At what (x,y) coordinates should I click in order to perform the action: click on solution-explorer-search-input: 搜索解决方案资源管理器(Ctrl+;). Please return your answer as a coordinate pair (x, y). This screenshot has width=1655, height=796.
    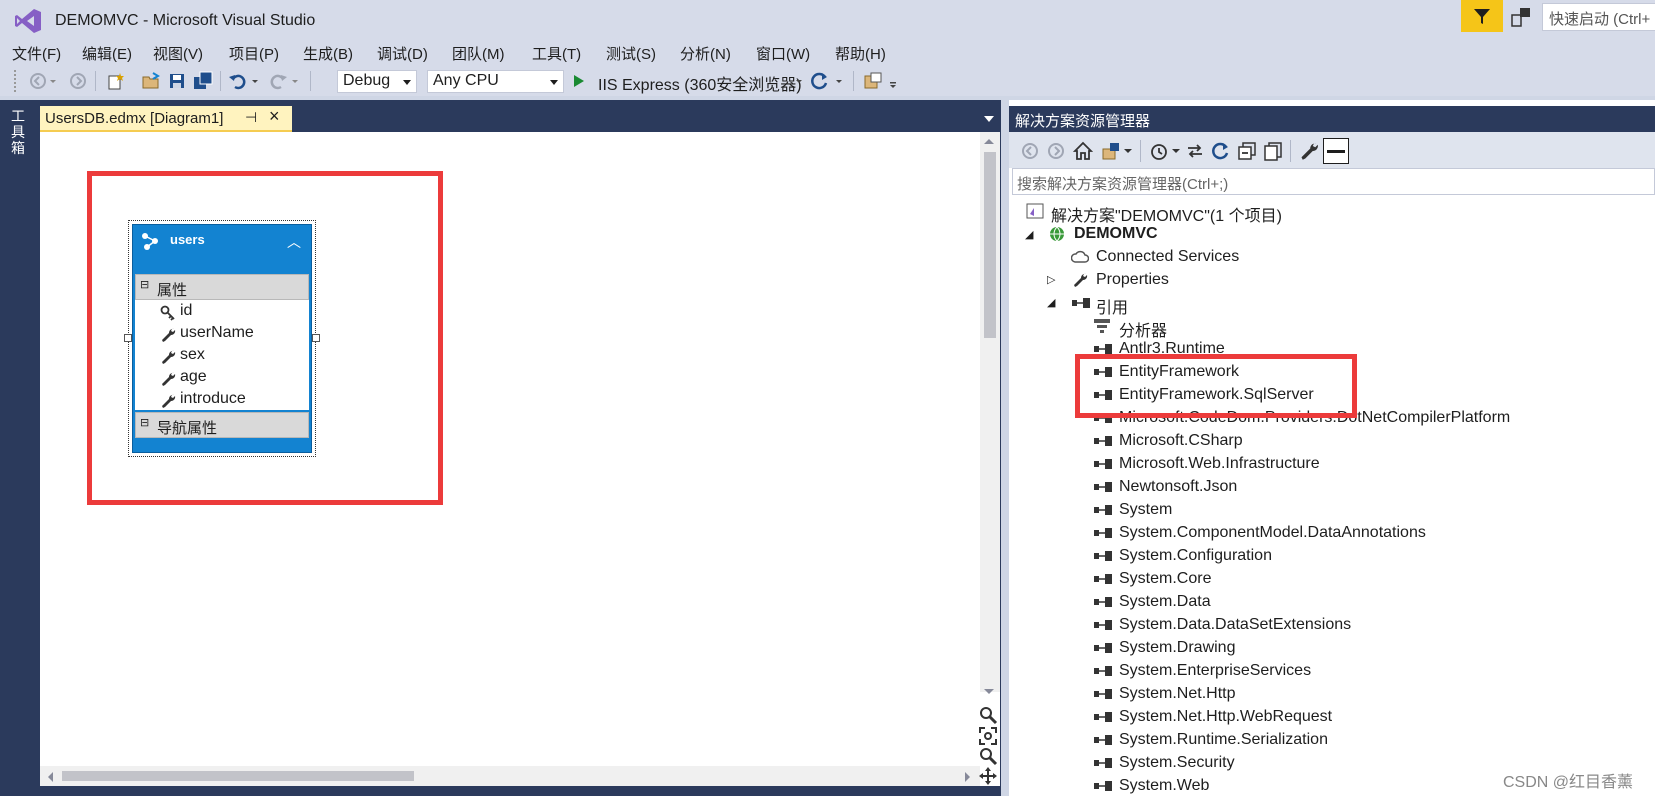
    Looking at the image, I should click on (1333, 181).